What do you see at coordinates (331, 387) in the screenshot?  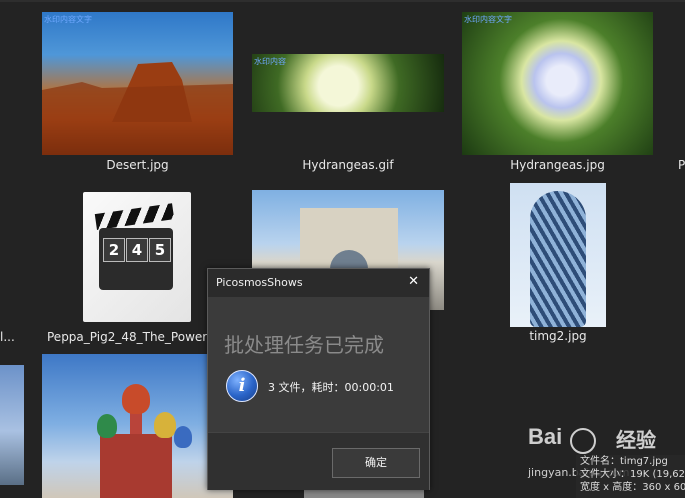 I see `dialog-message: 3 文件，耗时：00:00:01` at bounding box center [331, 387].